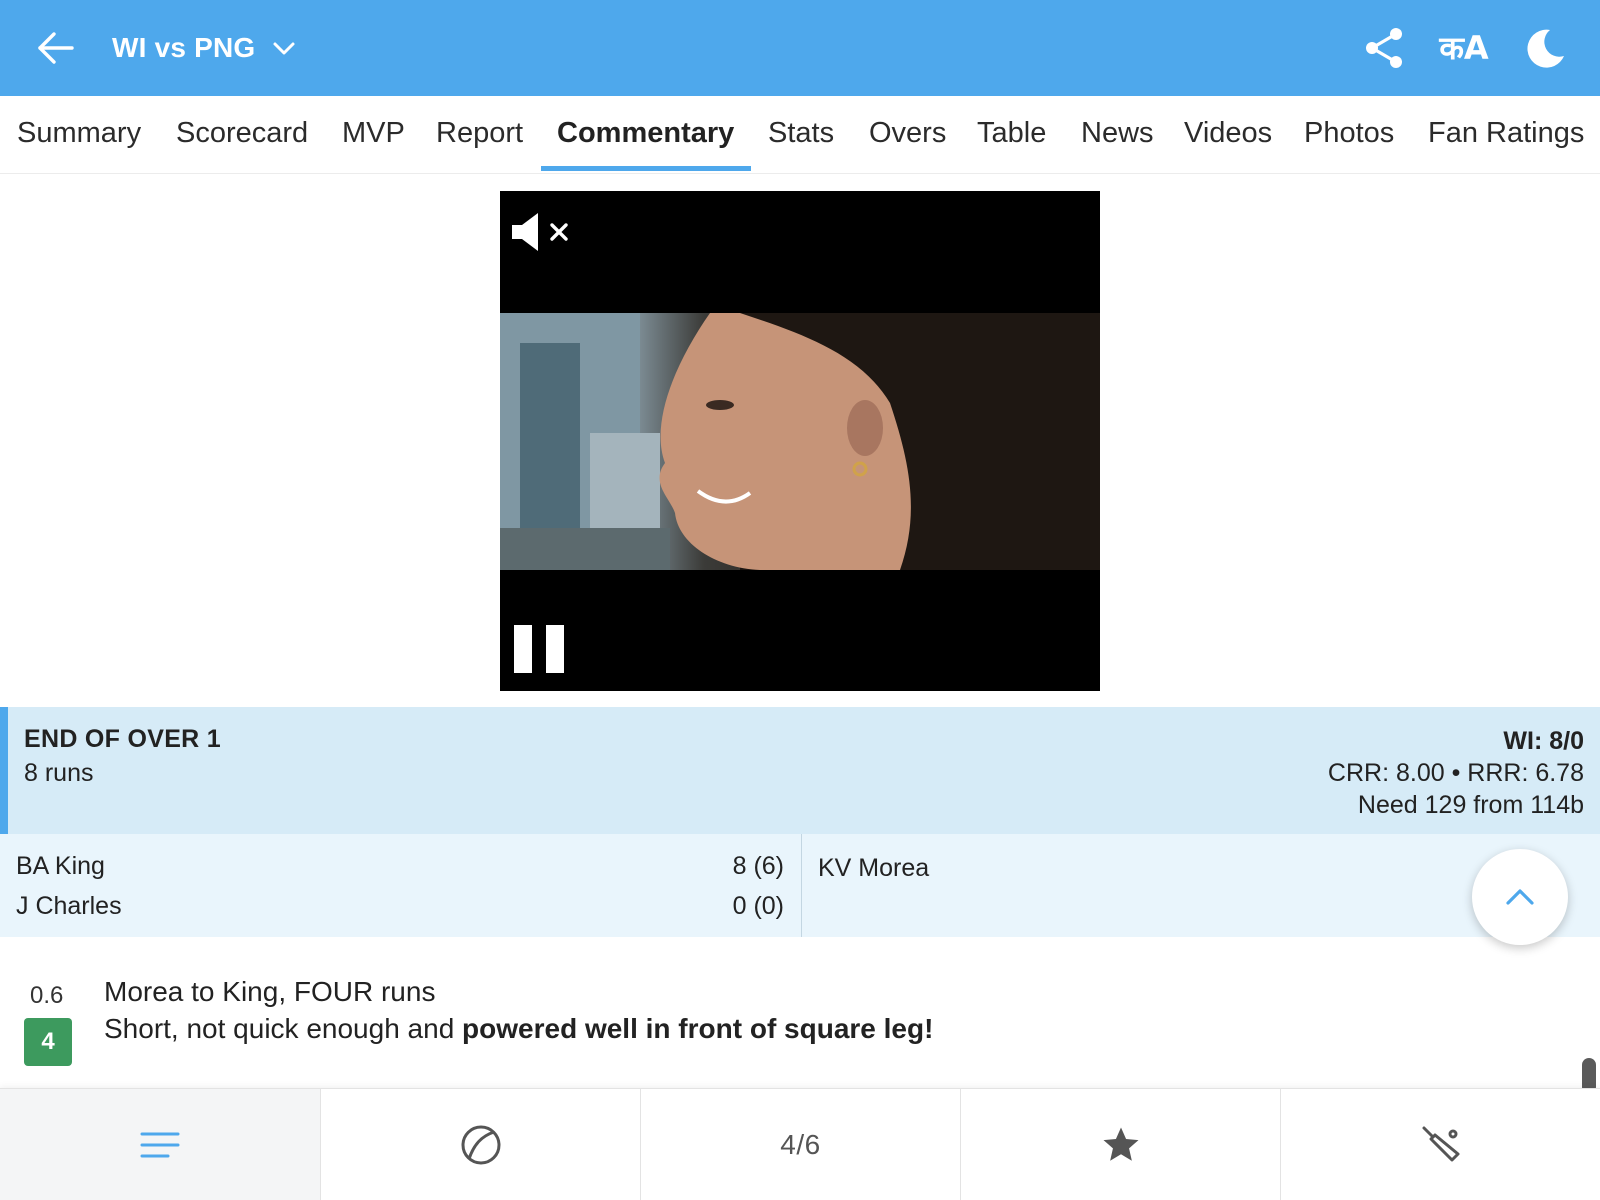 This screenshot has width=1600, height=1200. What do you see at coordinates (1349, 135) in the screenshot?
I see `tab-photos: Photos` at bounding box center [1349, 135].